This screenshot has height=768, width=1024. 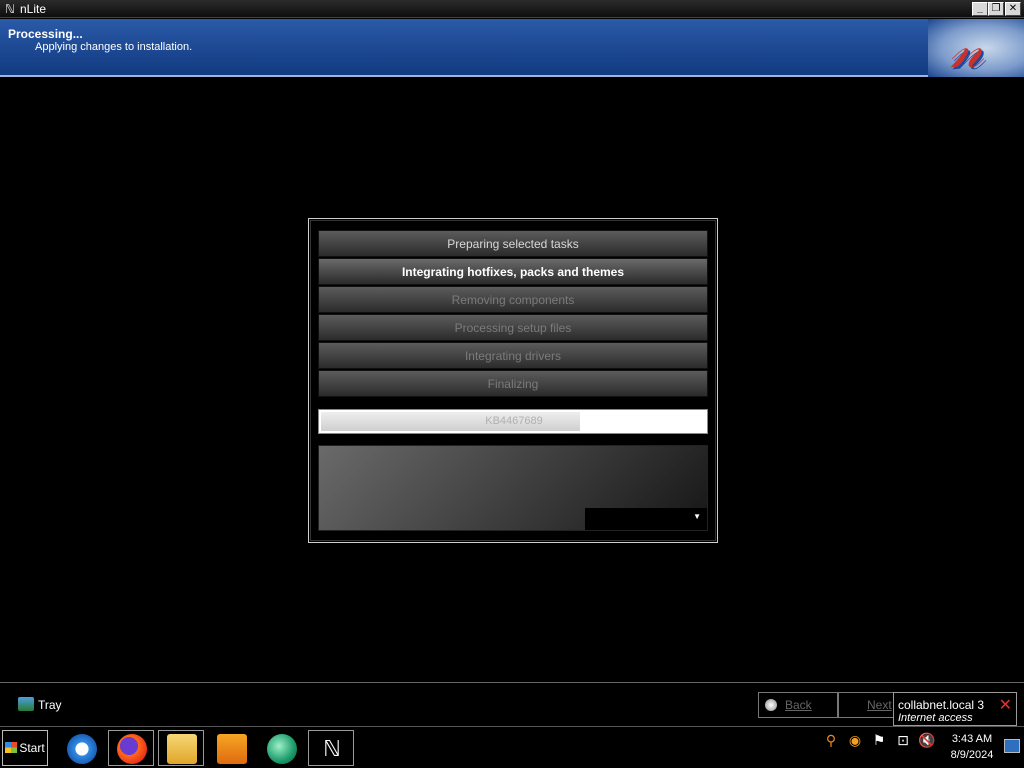 I want to click on media-player-icon, so click(x=232, y=749).